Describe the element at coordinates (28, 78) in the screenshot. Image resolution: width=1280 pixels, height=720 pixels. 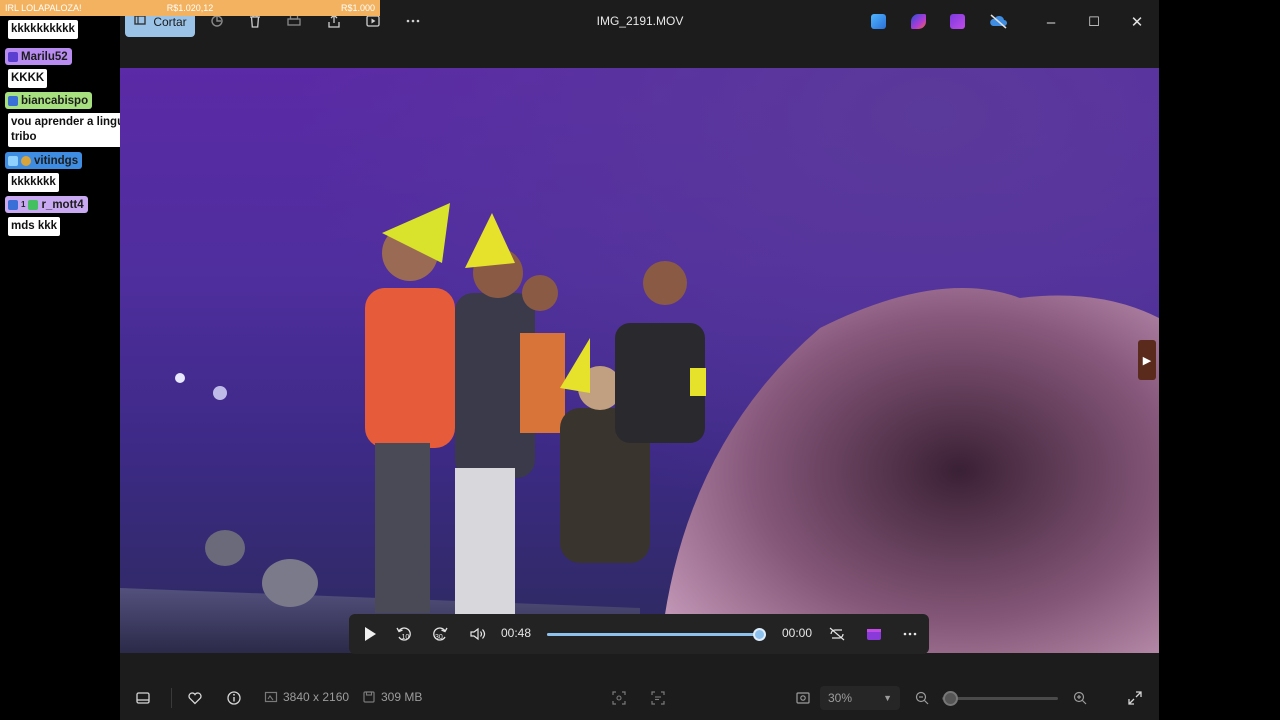
I see `chat-text: KKKK` at that location.